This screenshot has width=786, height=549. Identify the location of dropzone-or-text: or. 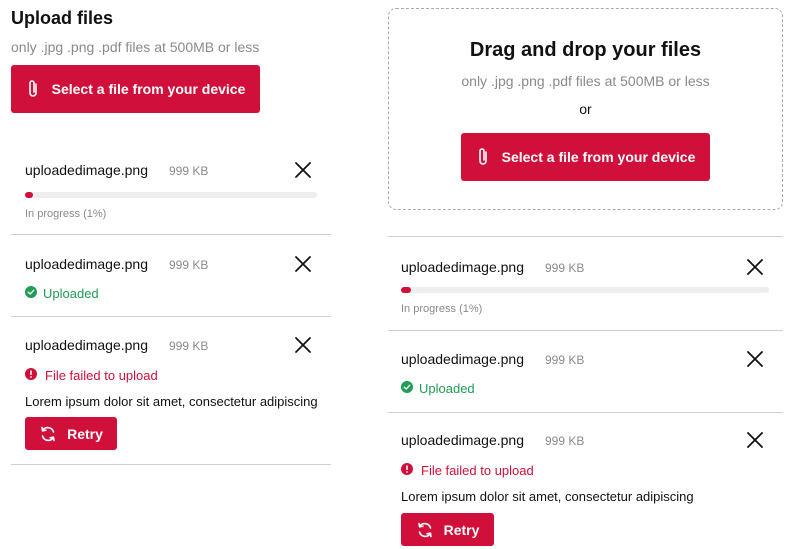
(585, 109).